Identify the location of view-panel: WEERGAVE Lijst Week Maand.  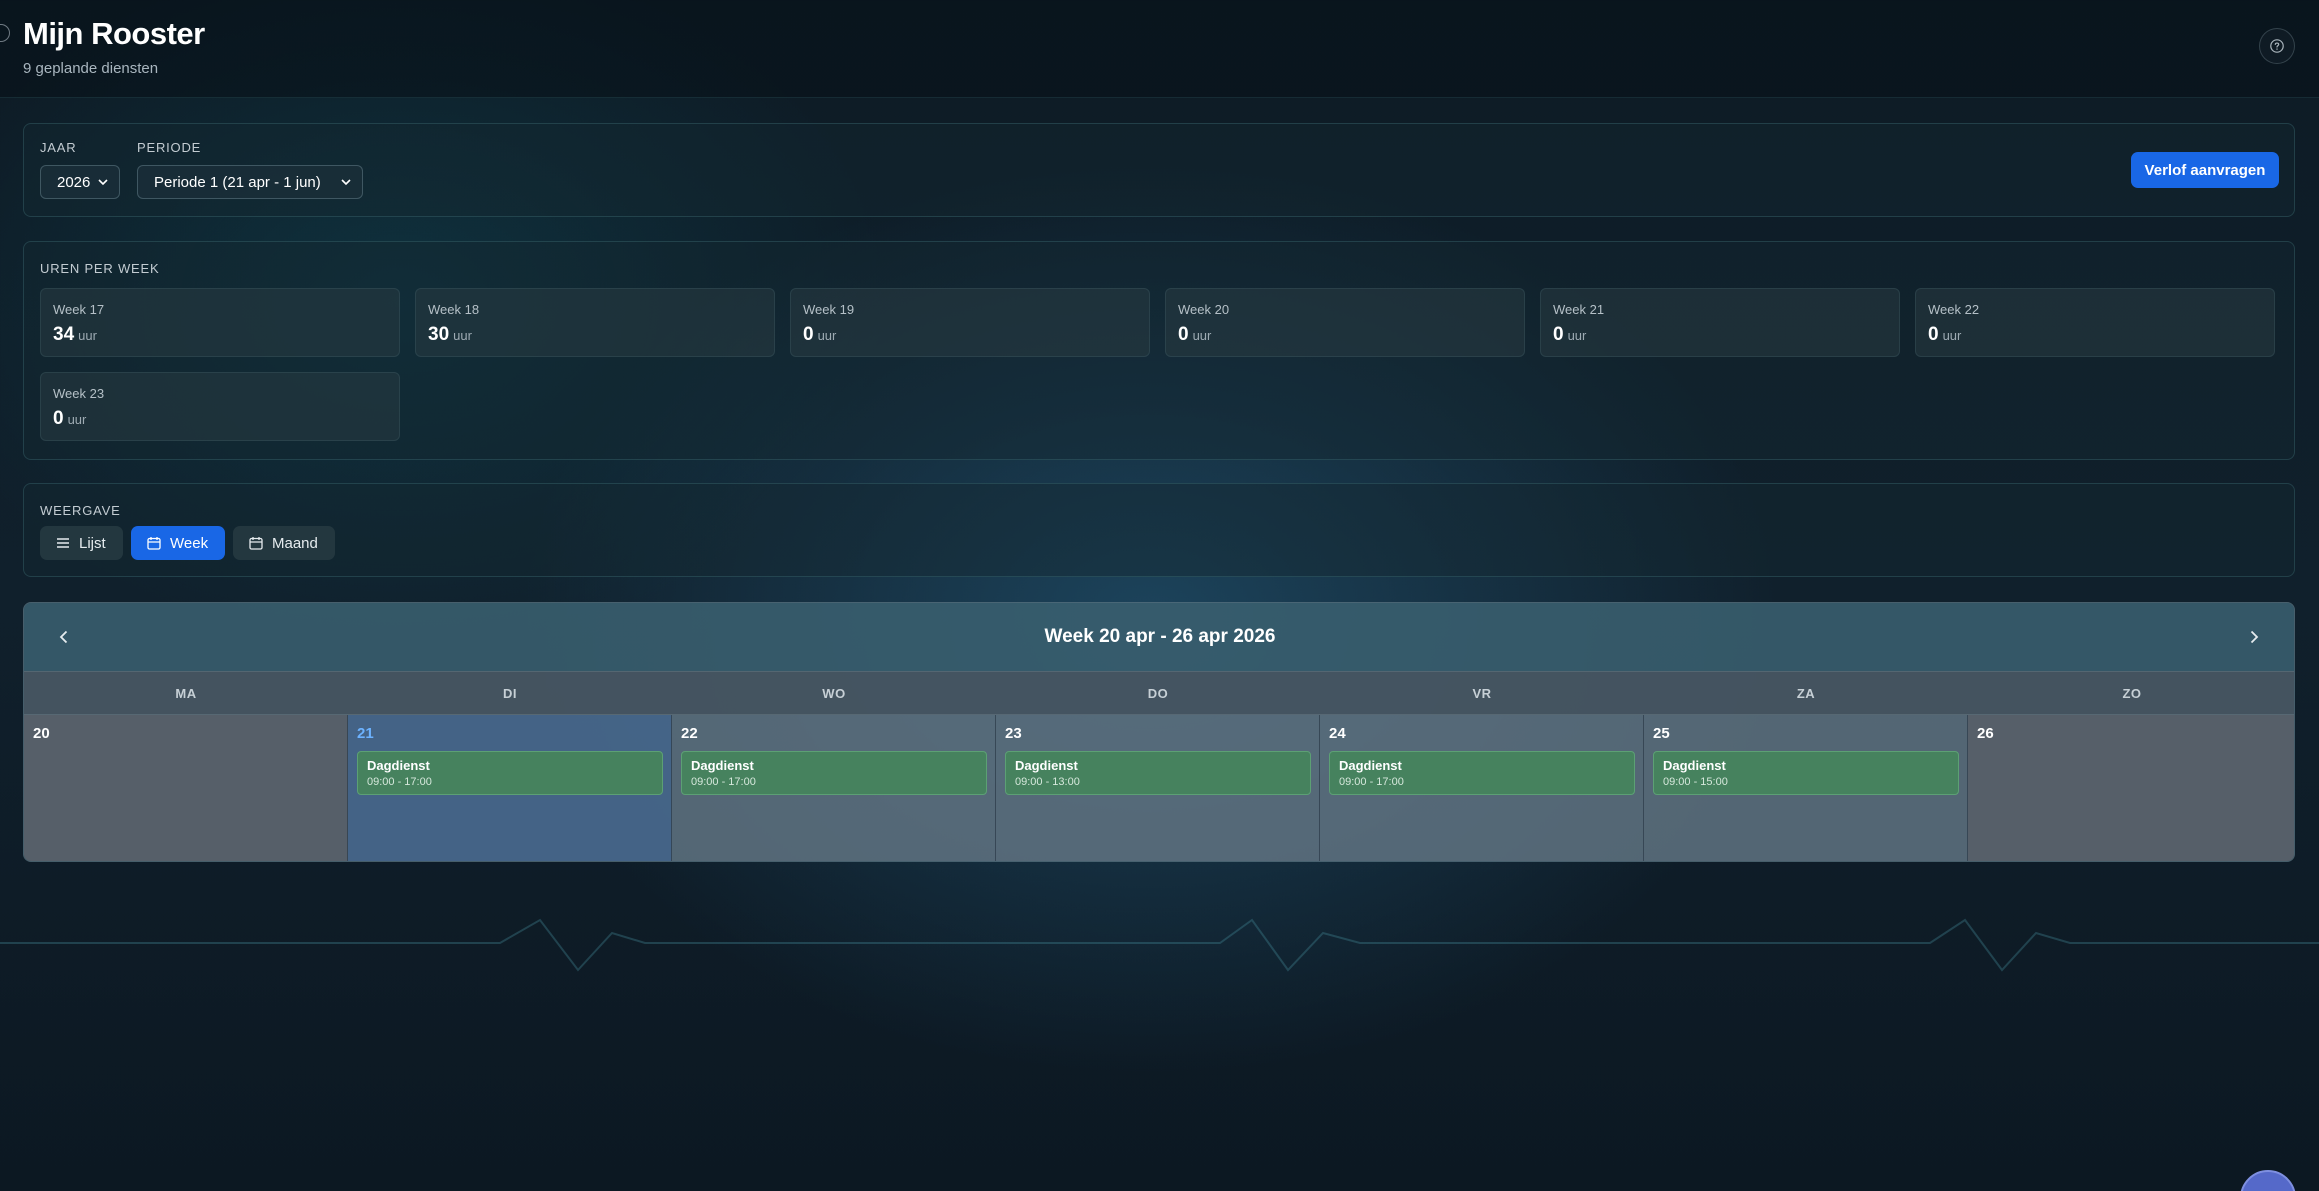
(1159, 530).